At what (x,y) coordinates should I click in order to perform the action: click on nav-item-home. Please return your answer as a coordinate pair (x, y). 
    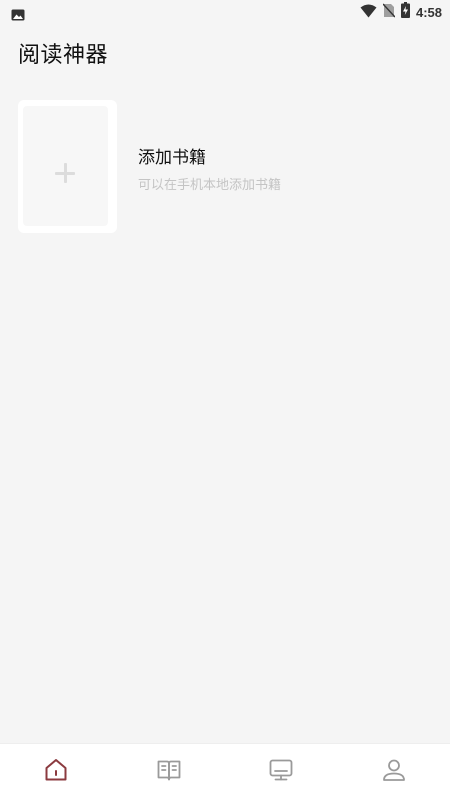
    Looking at the image, I should click on (56, 772).